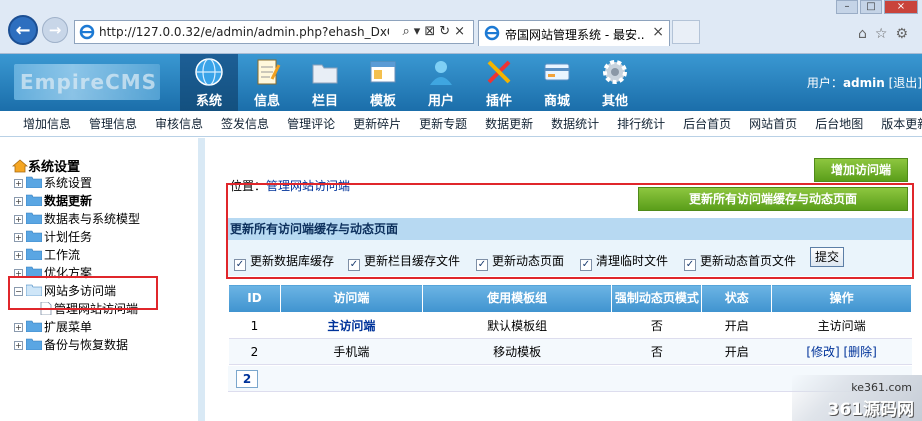 Image resolution: width=922 pixels, height=421 pixels. What do you see at coordinates (53, 237) in the screenshot?
I see `tree-item-scheduled-tasks: + 计划任务` at bounding box center [53, 237].